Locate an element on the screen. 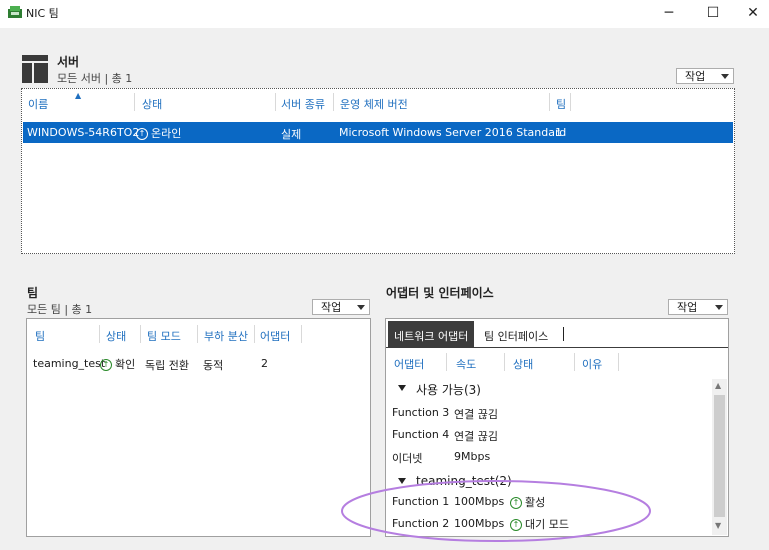  col-header-team-mode: 팀 모드 is located at coordinates (164, 336).